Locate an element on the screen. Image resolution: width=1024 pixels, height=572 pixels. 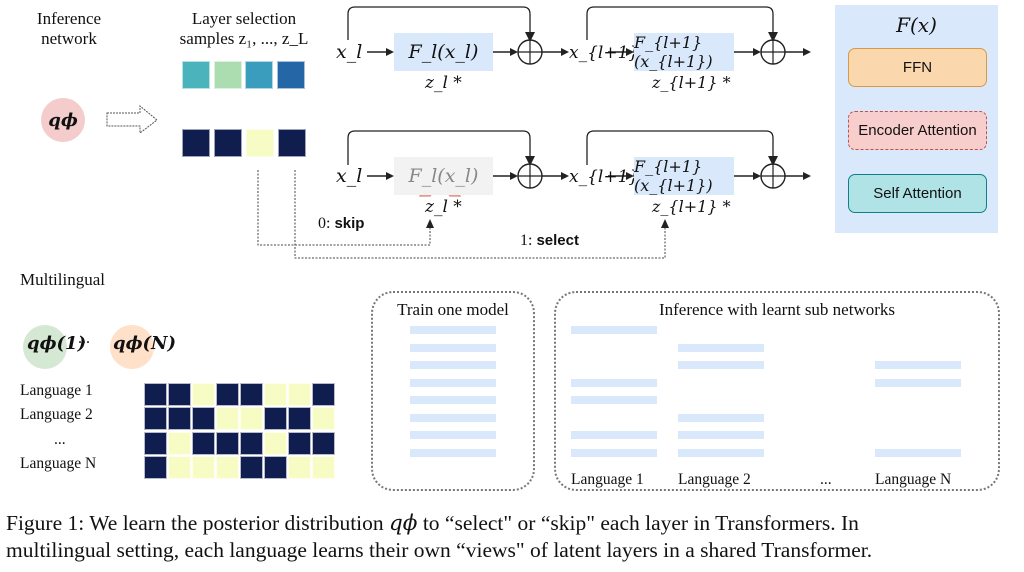
x-l1-label-2: x_{l+1} is located at coordinates (604, 177).